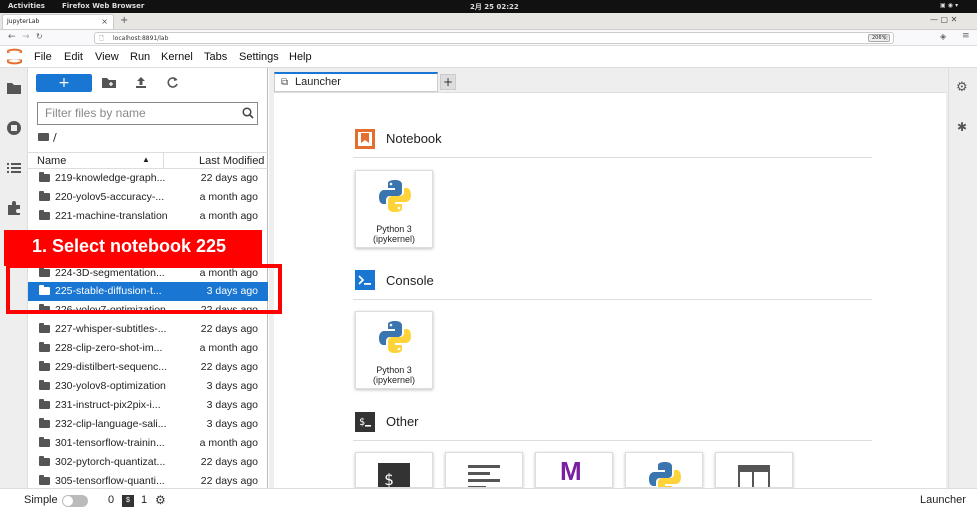 The height and width of the screenshot is (511, 977). I want to click on contextual-help-card, so click(754, 470).